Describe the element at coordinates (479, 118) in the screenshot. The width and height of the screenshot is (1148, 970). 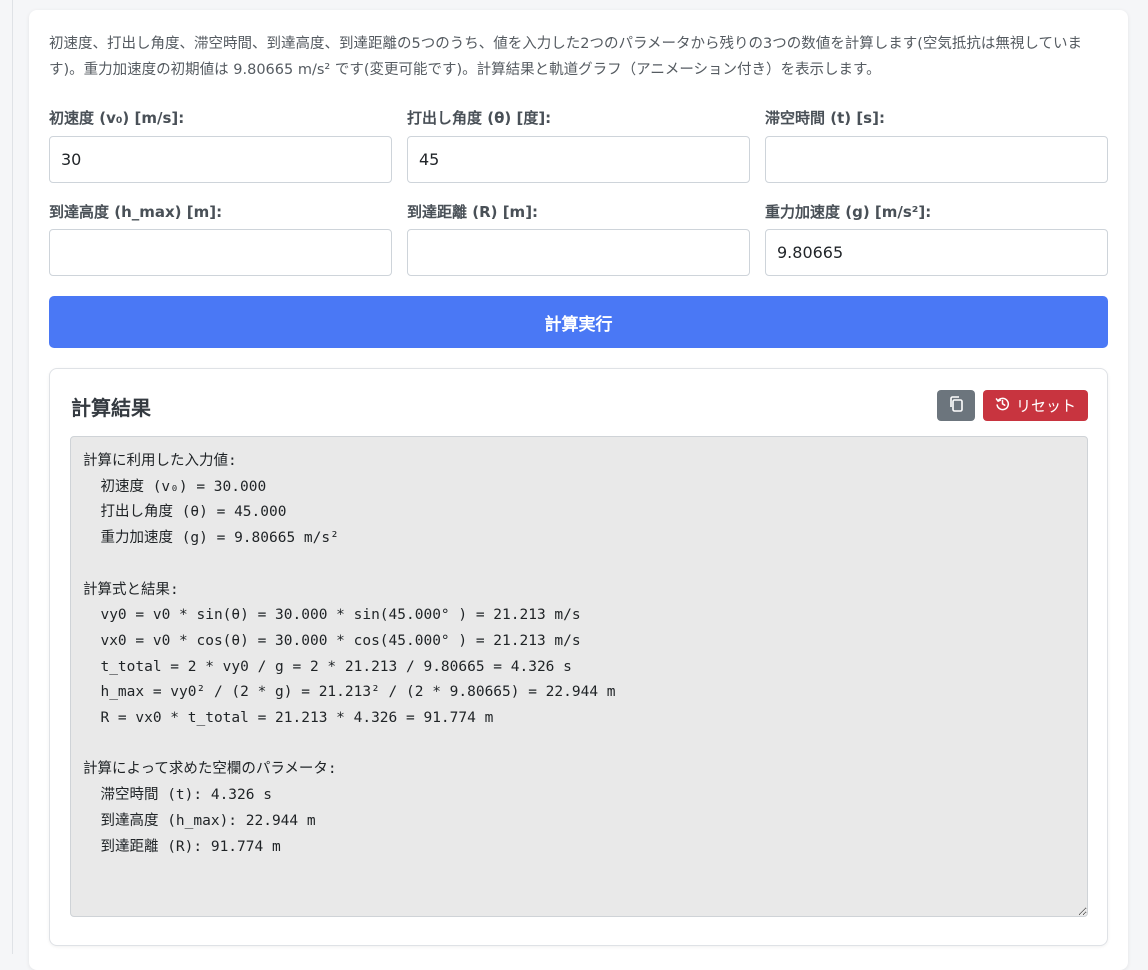
I see `theta-label: 打出し角度 (θ) [度]:` at that location.